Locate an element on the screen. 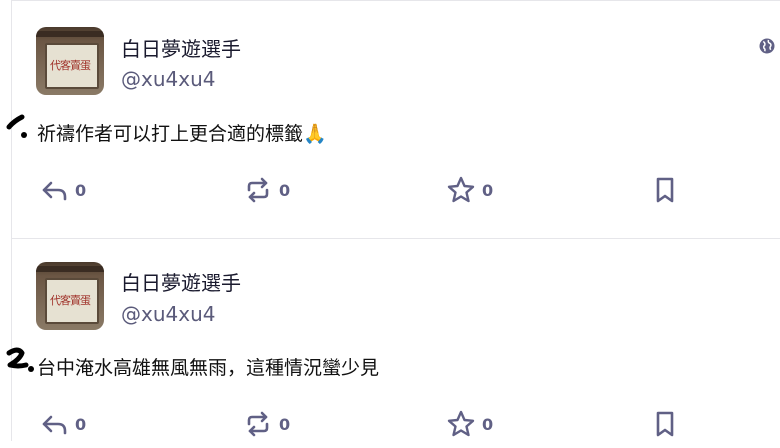 This screenshot has width=780, height=448. globe-icon is located at coordinates (767, 46).